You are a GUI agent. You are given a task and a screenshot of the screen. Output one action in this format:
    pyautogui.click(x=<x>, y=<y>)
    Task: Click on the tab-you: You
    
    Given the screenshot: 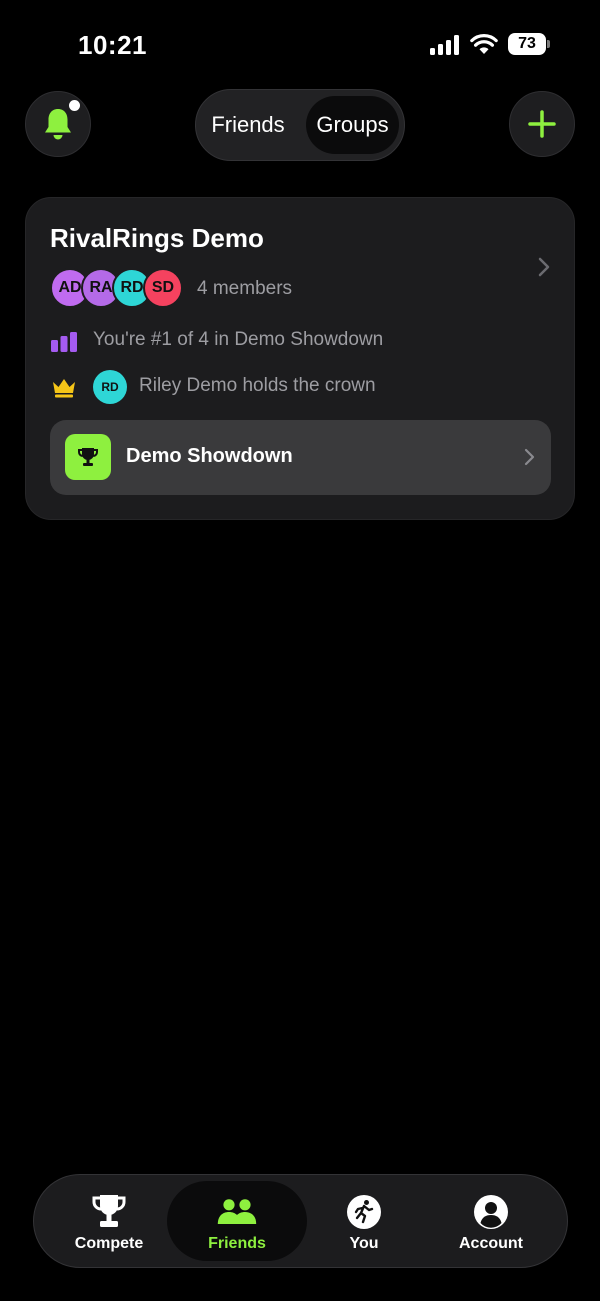 What is the action you would take?
    pyautogui.click(x=364, y=1221)
    